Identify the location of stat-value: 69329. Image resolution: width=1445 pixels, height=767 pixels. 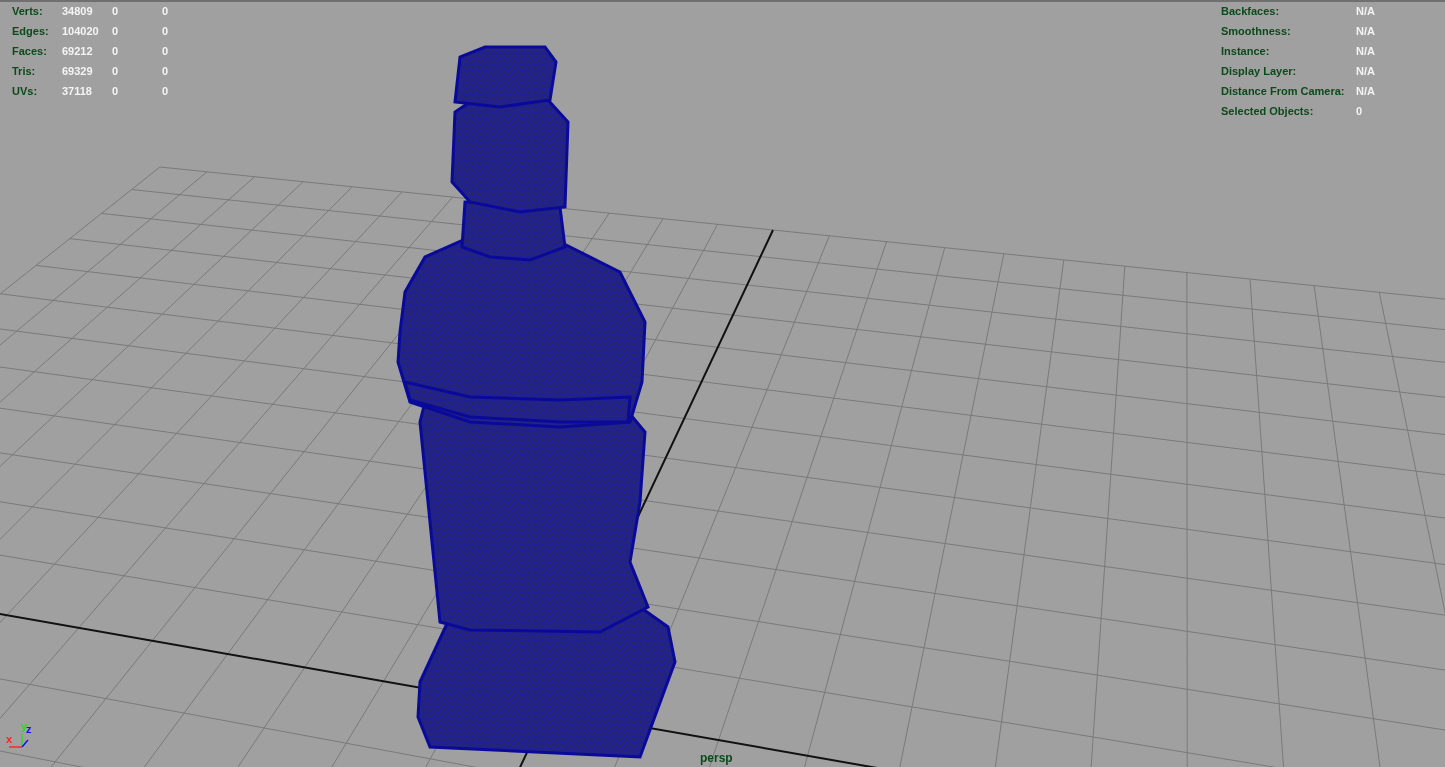
(77, 71).